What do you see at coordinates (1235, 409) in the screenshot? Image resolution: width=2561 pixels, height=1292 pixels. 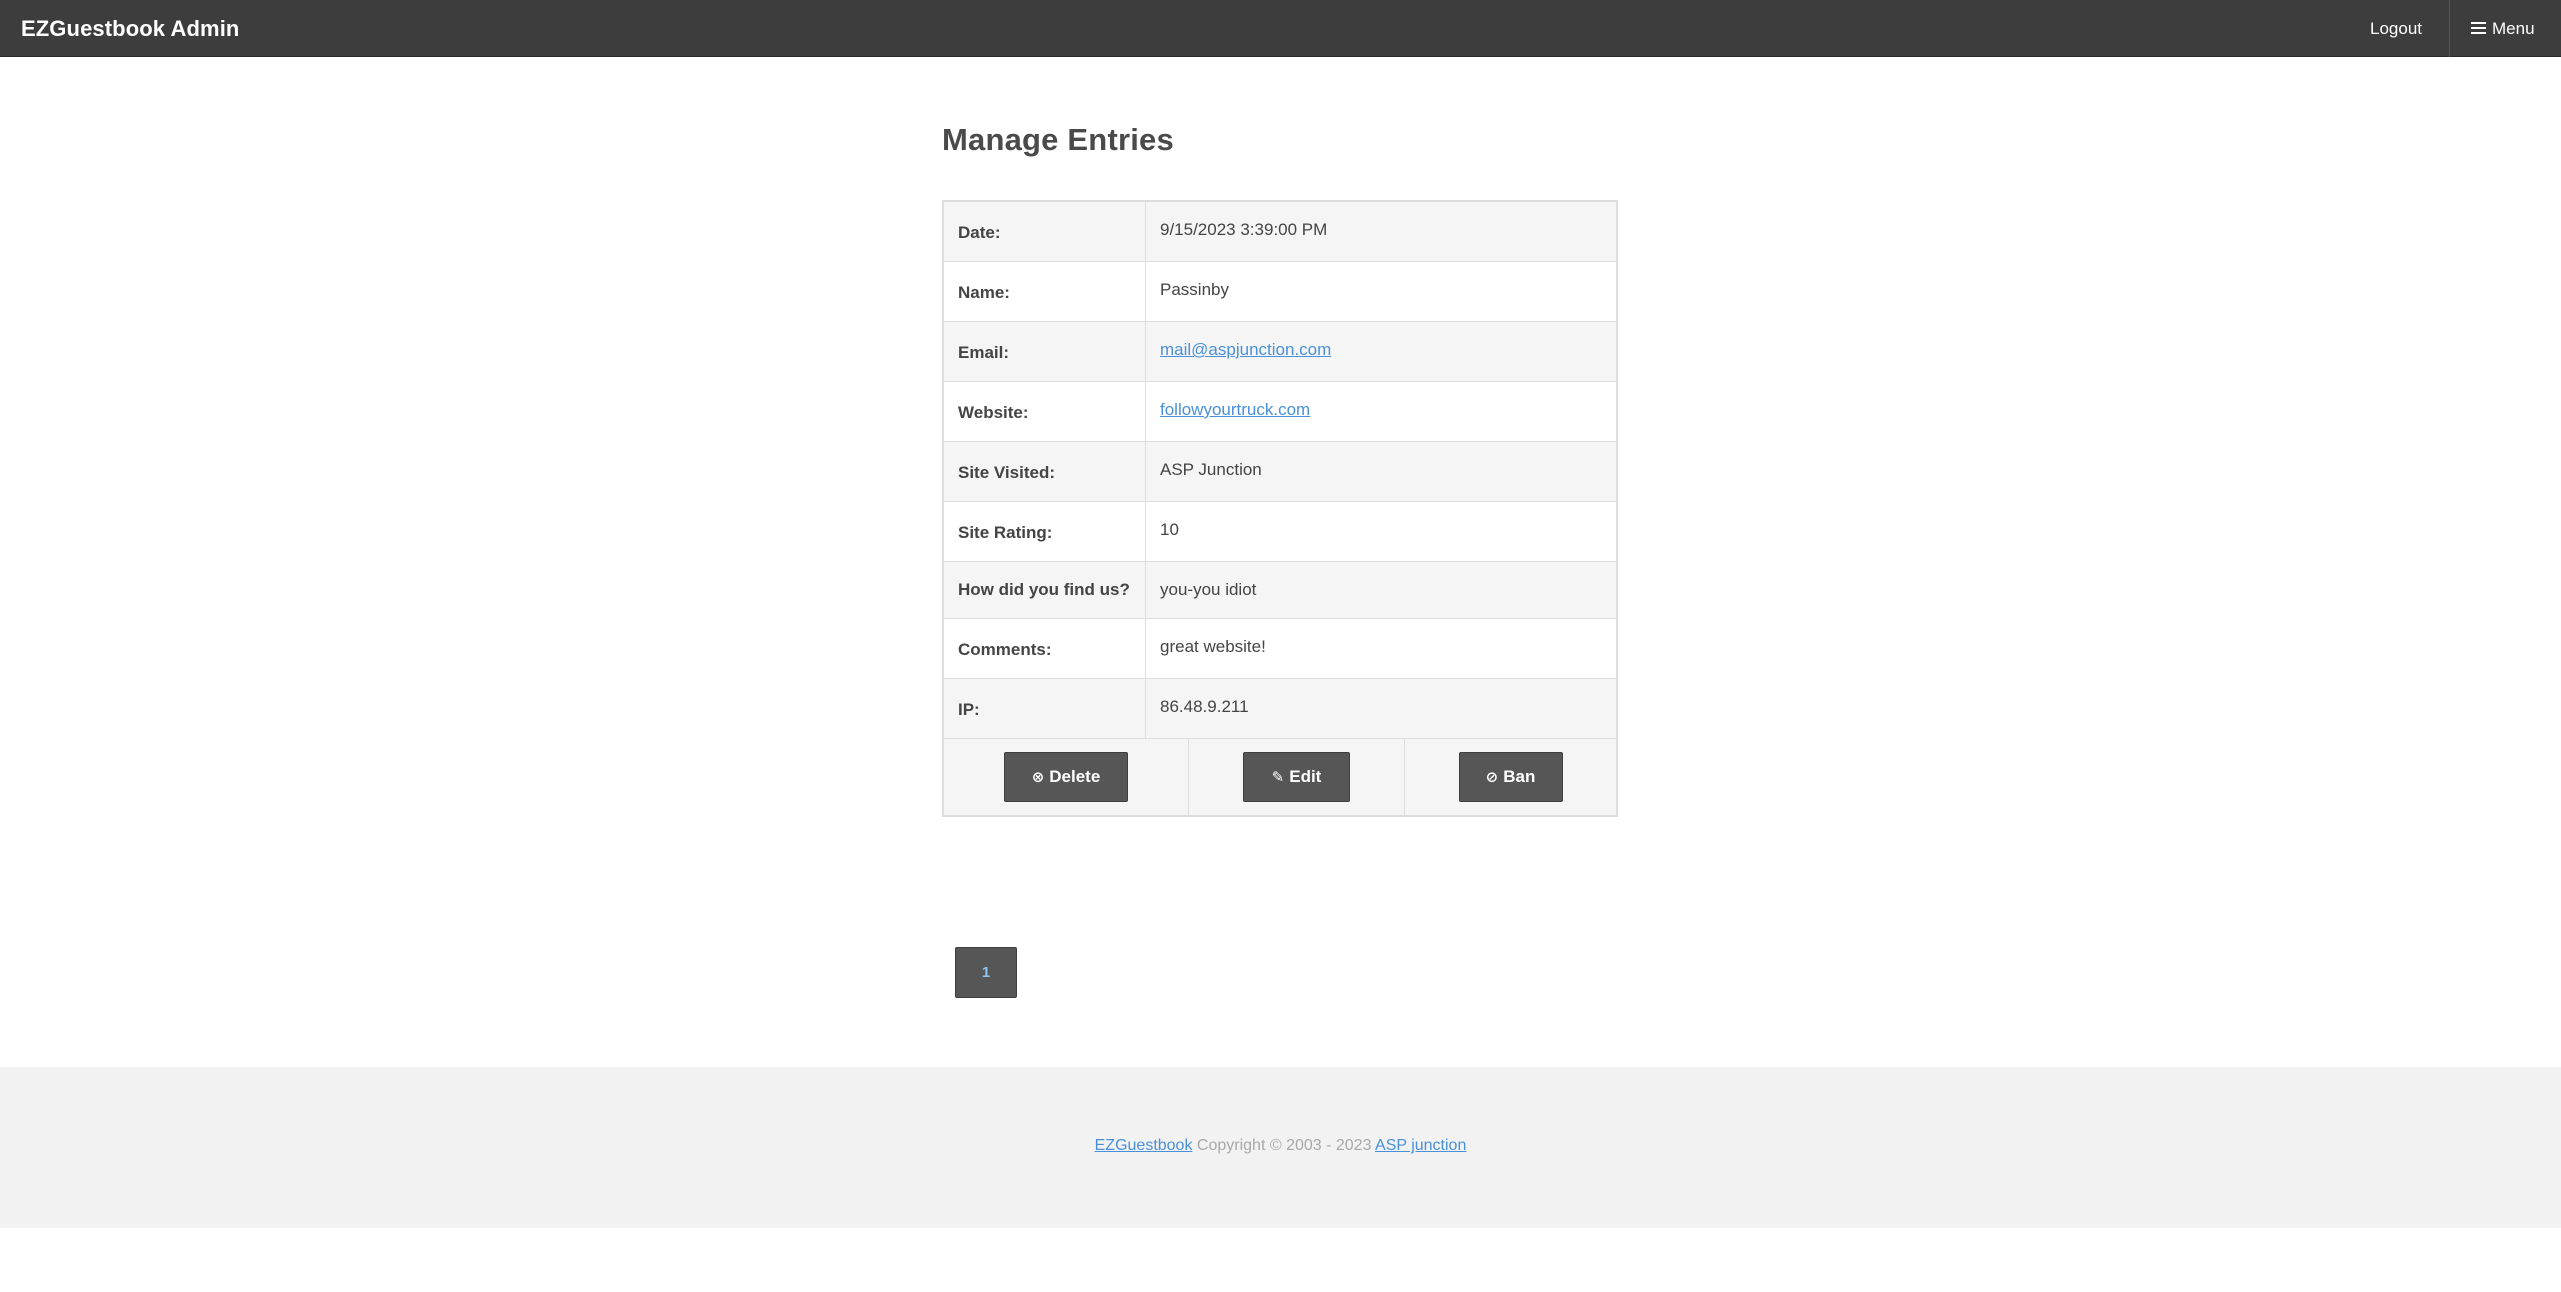 I see `website-link: followyourtruck.com` at bounding box center [1235, 409].